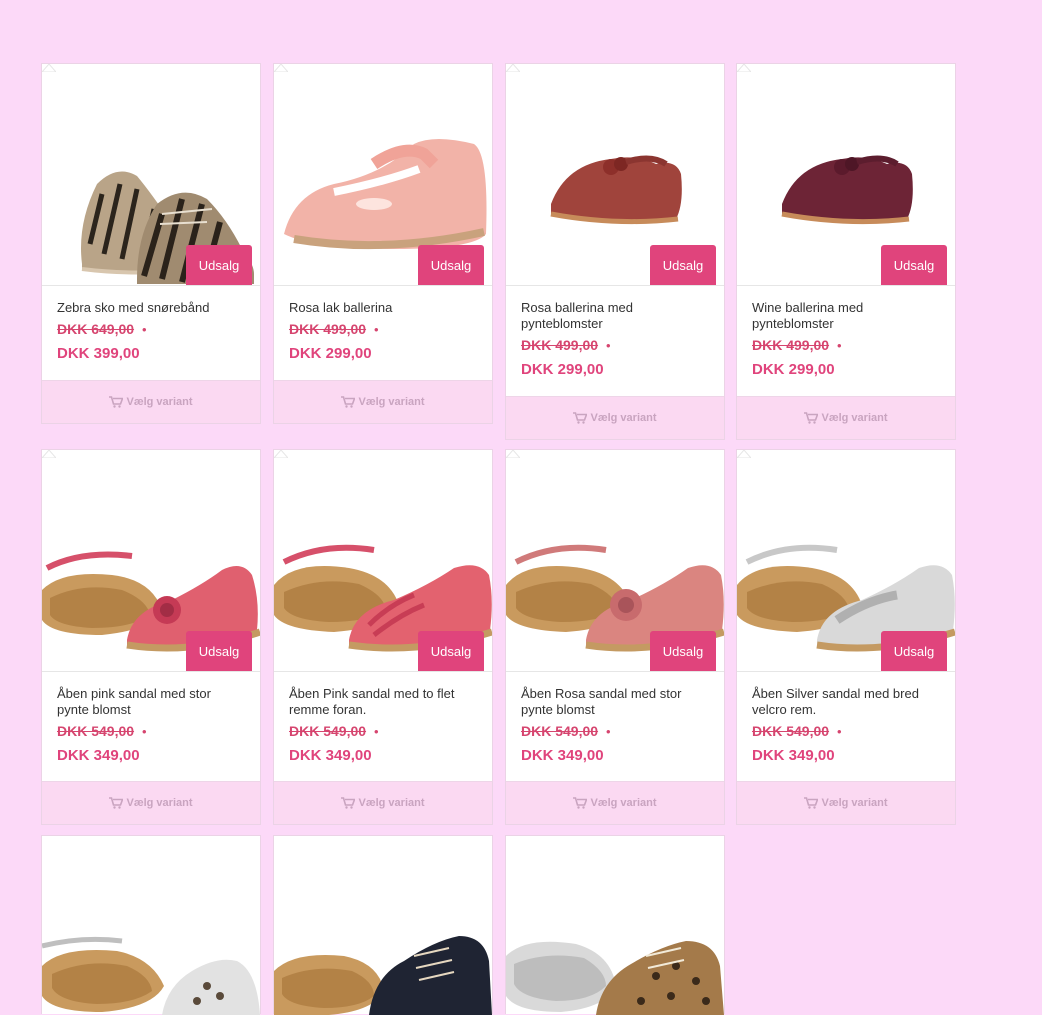  I want to click on product-name: Rosa lak ballerina, so click(383, 308).